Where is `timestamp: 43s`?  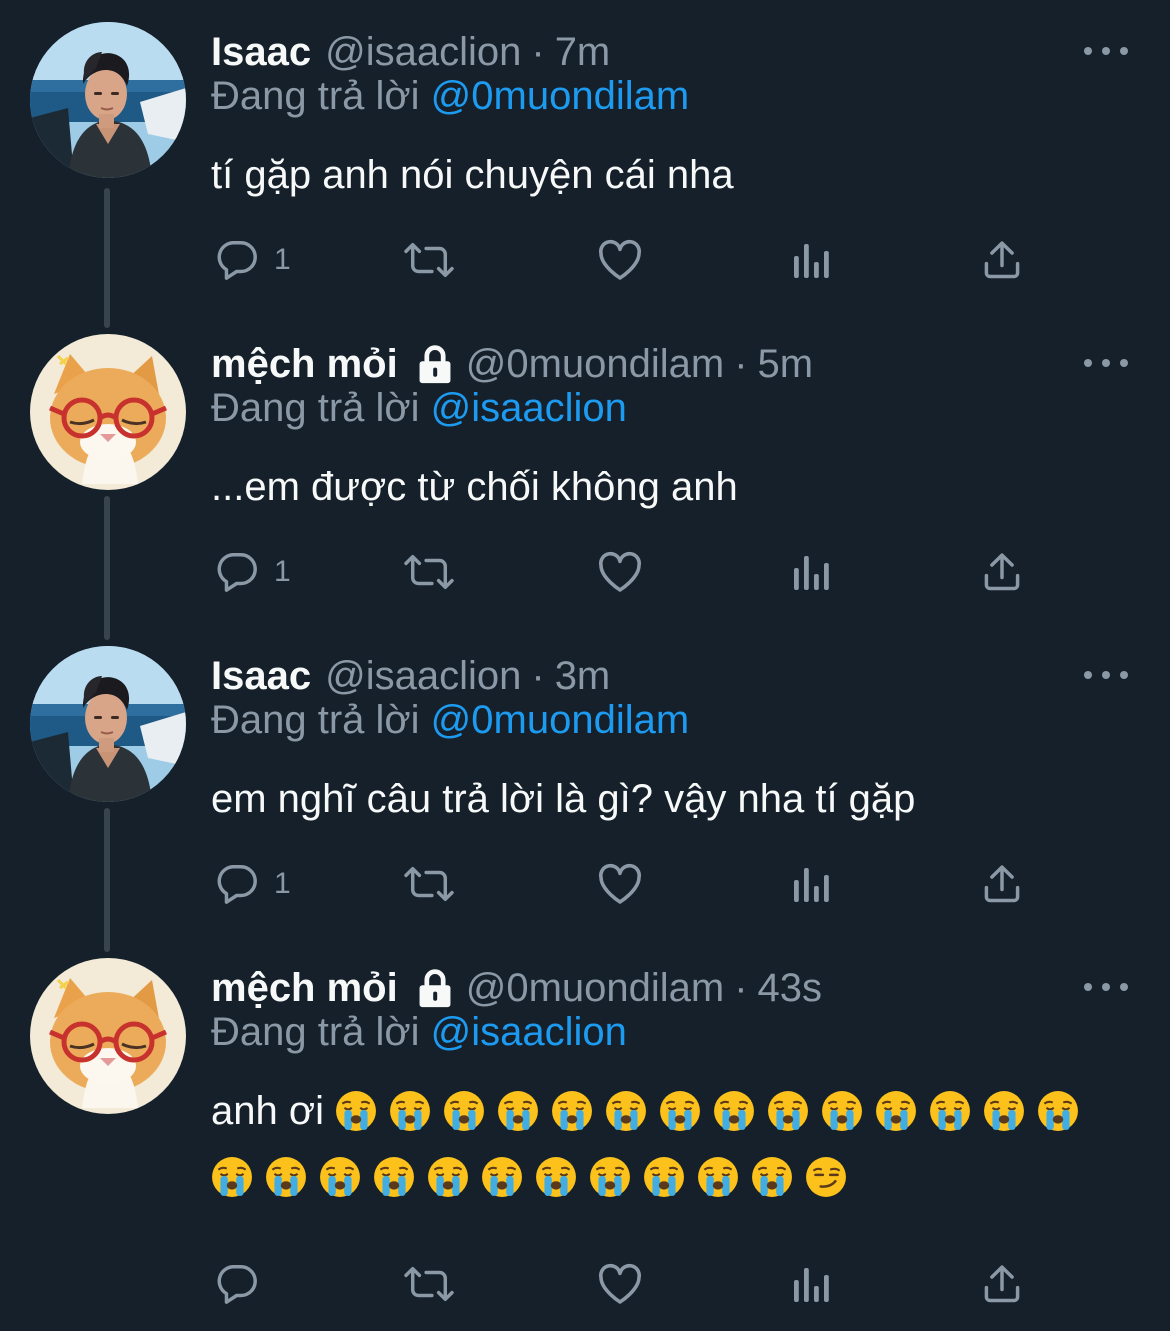 timestamp: 43s is located at coordinates (790, 988).